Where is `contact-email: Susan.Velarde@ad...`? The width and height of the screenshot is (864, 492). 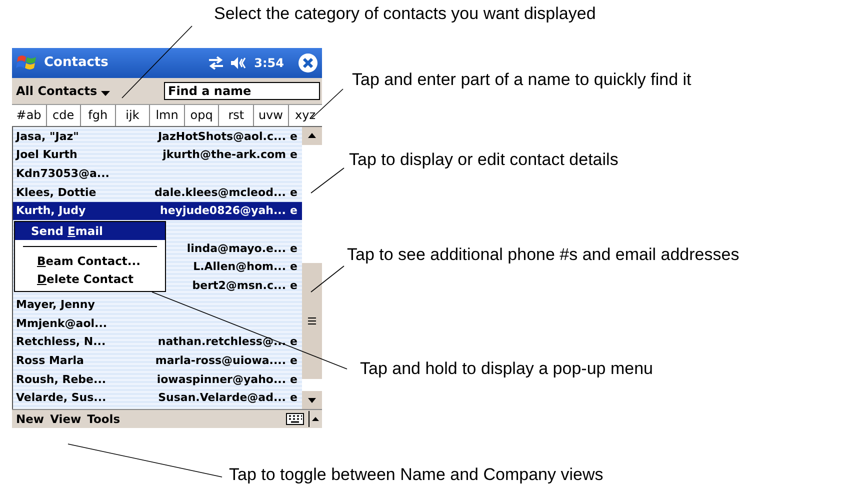
contact-email: Susan.Velarde@ad... is located at coordinates (222, 397).